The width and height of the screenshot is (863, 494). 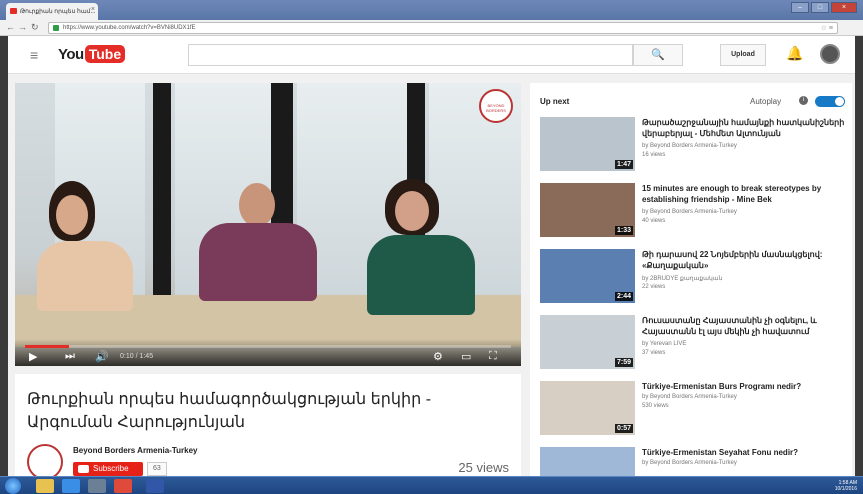 What do you see at coordinates (71, 486) in the screenshot?
I see `ie-taskbar-icon` at bounding box center [71, 486].